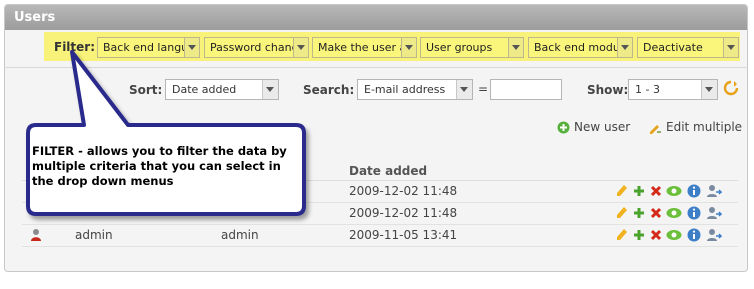 The image size is (754, 289). Describe the element at coordinates (376, 67) in the screenshot. I see `divider` at that location.